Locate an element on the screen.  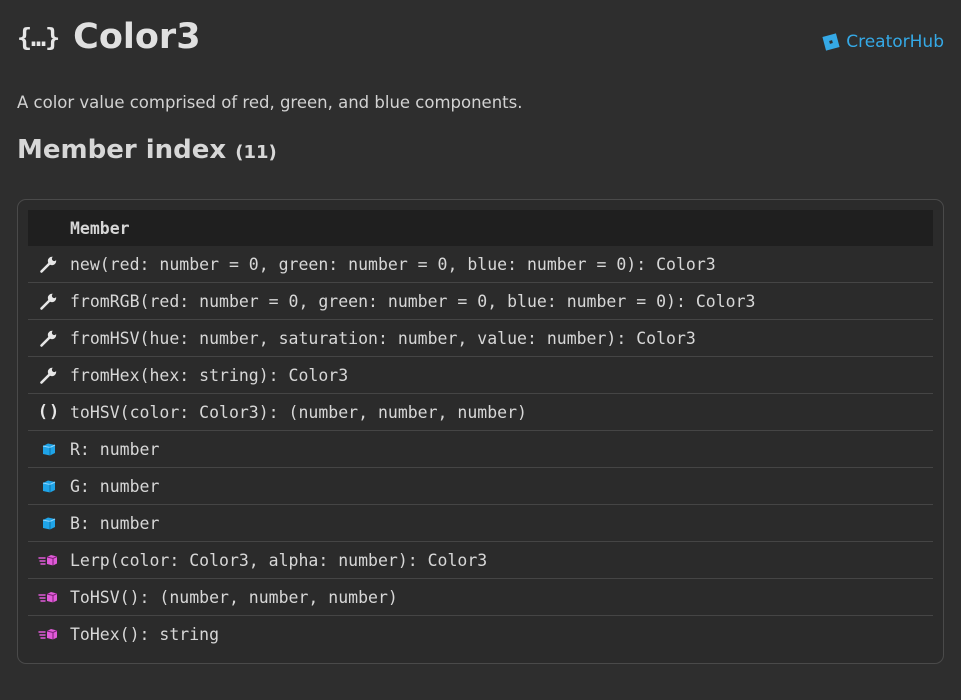
member-row: R: number is located at coordinates (480, 448).